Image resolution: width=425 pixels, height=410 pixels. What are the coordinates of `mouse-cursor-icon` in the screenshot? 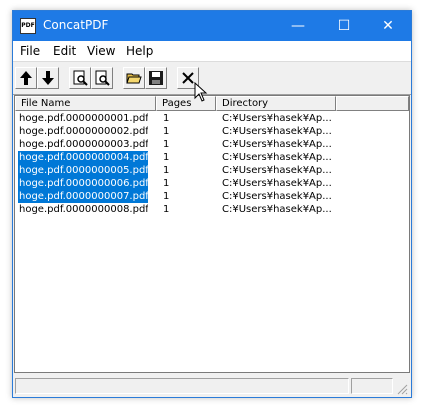 It's located at (201, 92).